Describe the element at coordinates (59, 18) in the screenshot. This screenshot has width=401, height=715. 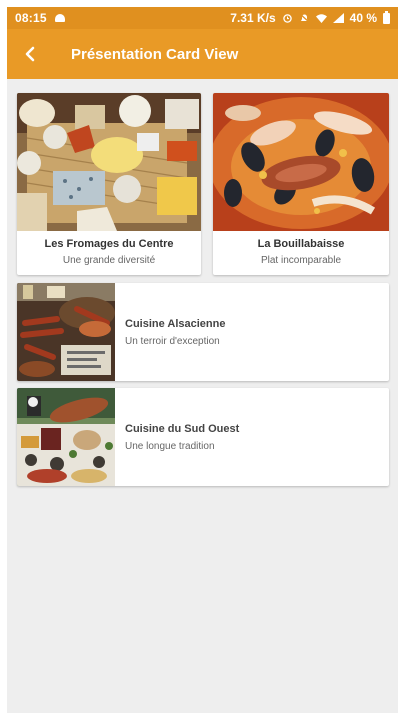
I see `notification-icon` at that location.